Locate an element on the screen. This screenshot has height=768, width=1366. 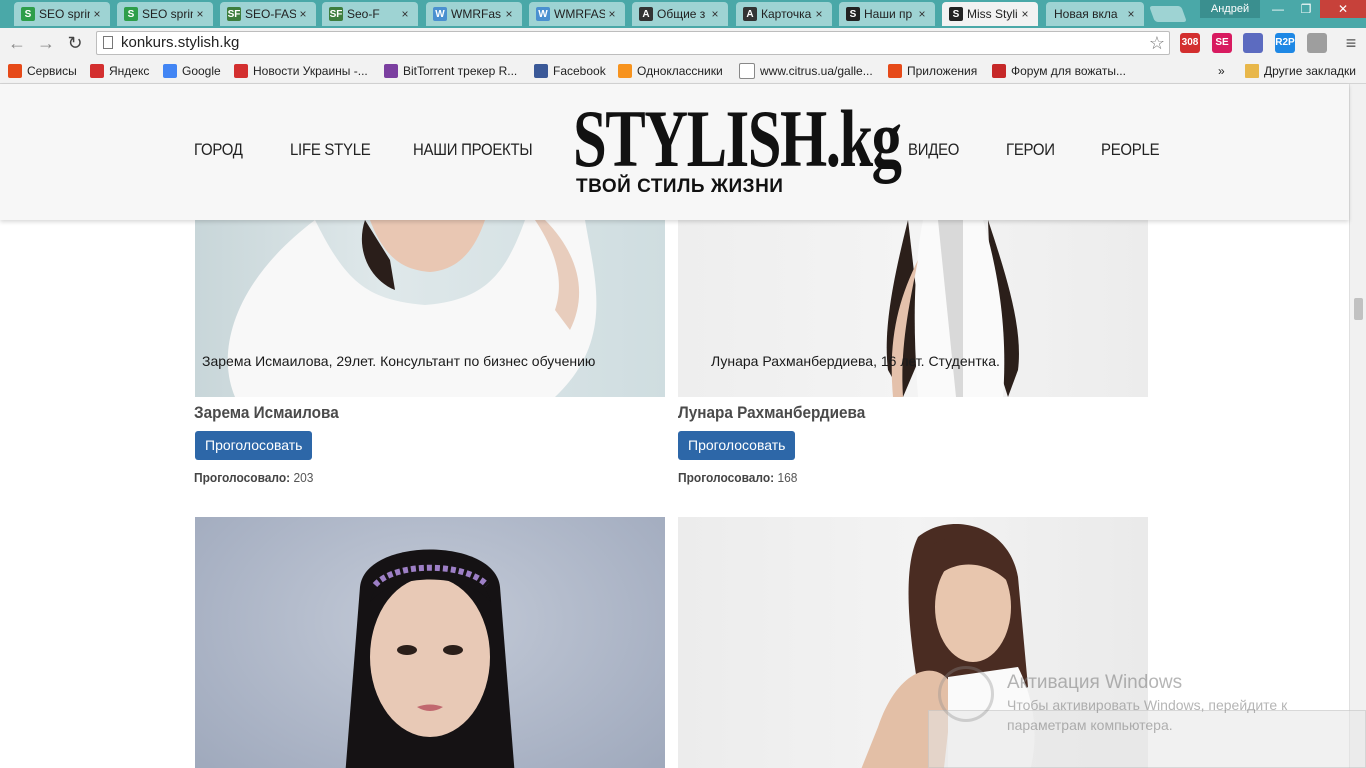
nav-item-people: PEOPLE is located at coordinates (1130, 150).